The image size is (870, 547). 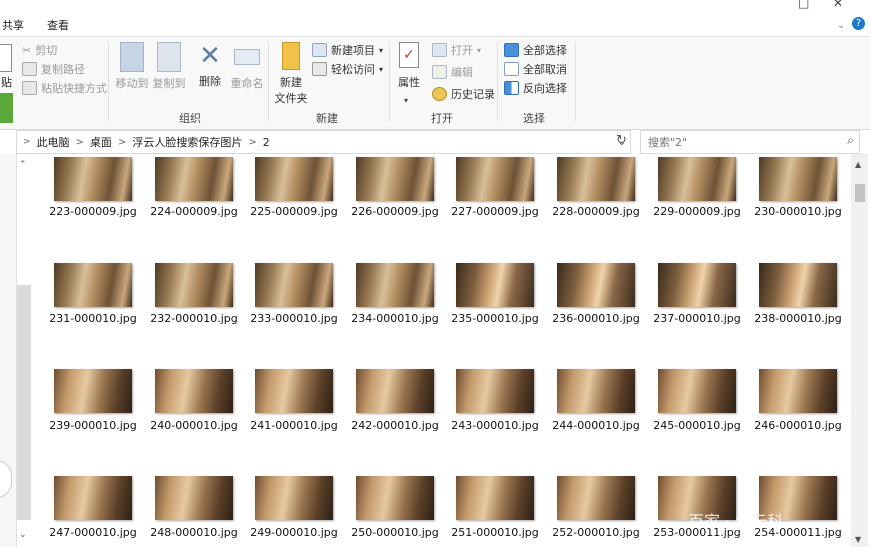 What do you see at coordinates (850, 140) in the screenshot?
I see `search-icon: ⌕` at bounding box center [850, 140].